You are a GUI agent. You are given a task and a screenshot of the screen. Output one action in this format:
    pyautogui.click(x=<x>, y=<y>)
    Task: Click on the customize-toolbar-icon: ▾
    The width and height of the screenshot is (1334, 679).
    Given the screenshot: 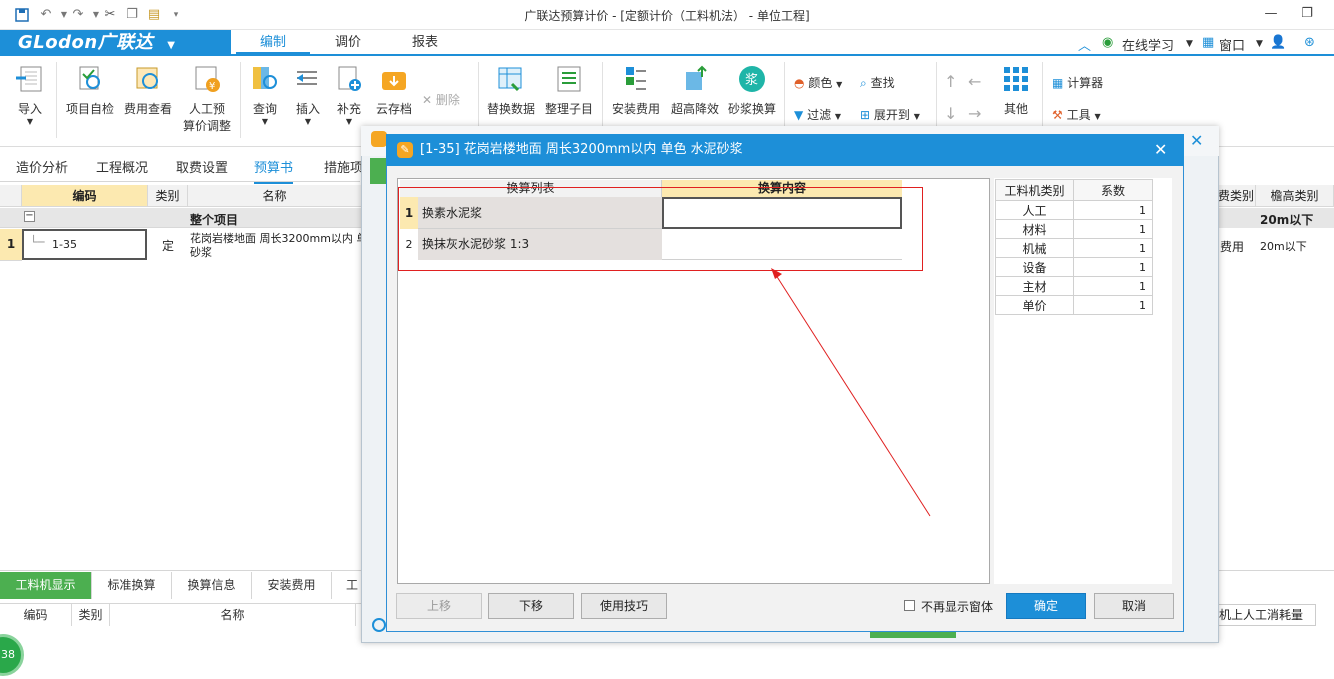 What is the action you would take?
    pyautogui.click(x=176, y=15)
    